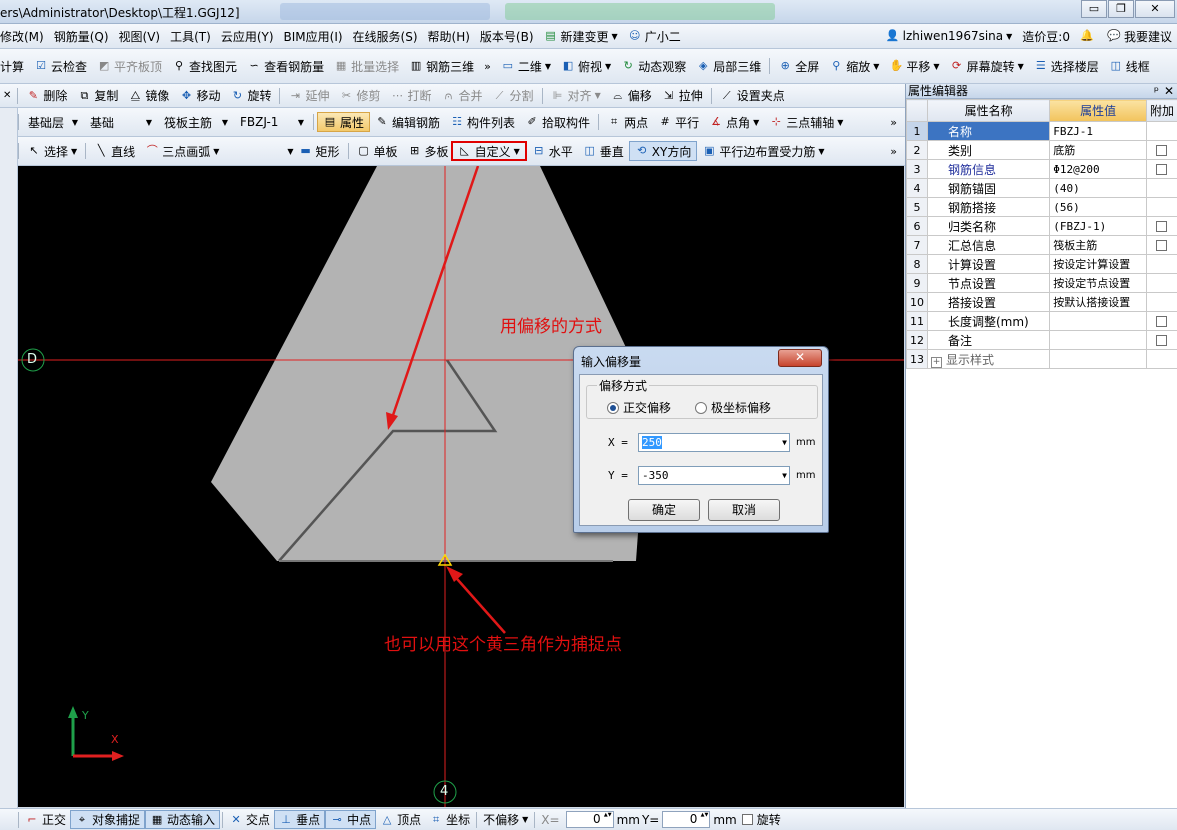 This screenshot has width=1177, height=830. I want to click on offset-button: ⌓ 偏移, so click(631, 96).